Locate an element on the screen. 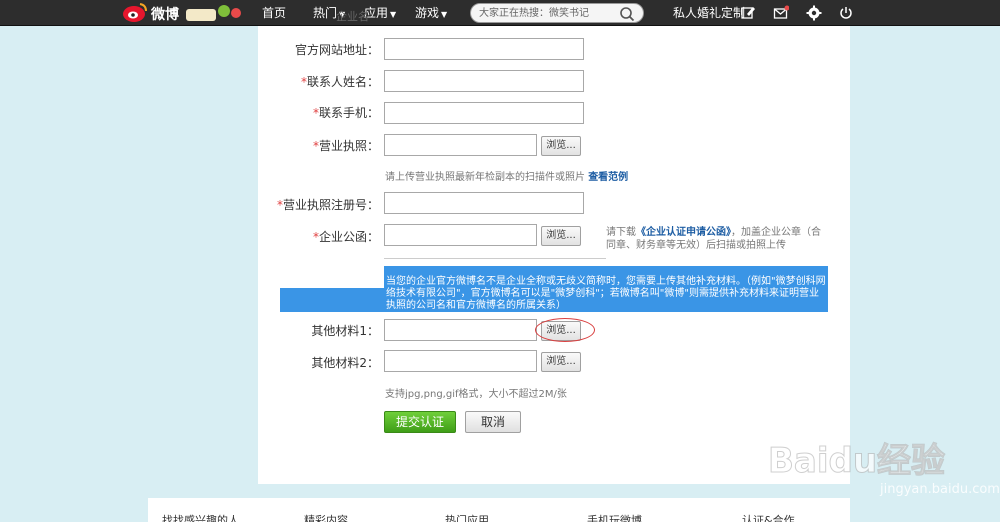 This screenshot has height=522, width=1000. reg-number-input is located at coordinates (484, 203).